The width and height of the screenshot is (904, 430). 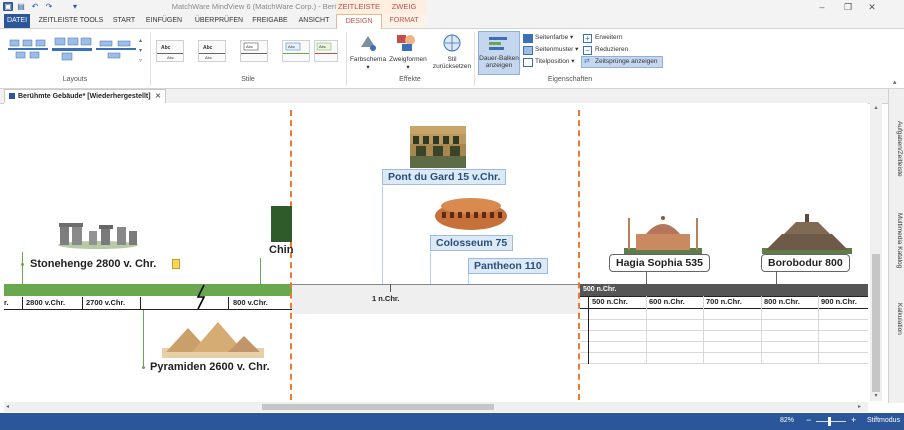 I want to click on zoom-slider, so click(x=831, y=421).